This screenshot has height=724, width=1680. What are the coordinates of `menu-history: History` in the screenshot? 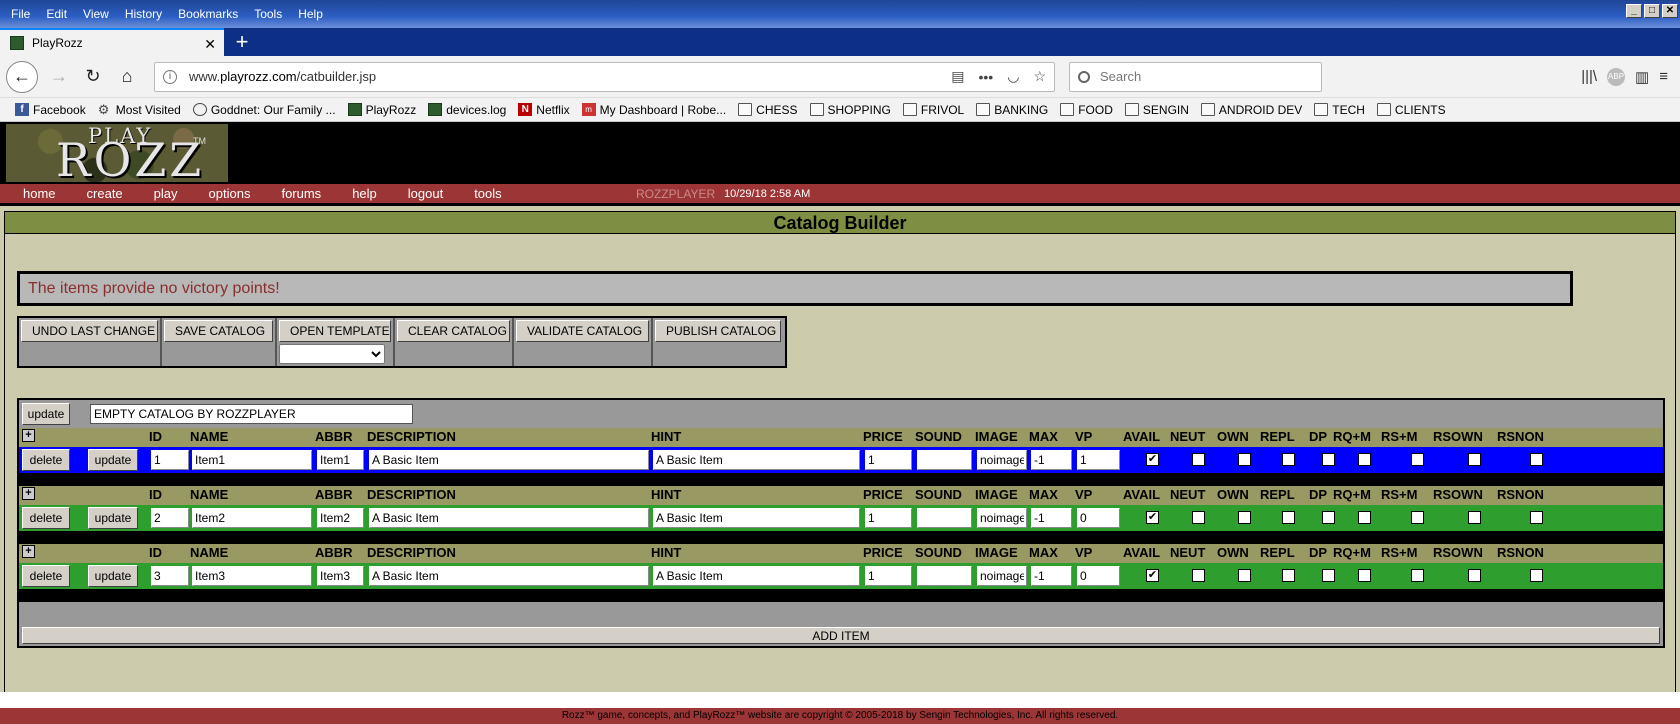 It's located at (143, 14).